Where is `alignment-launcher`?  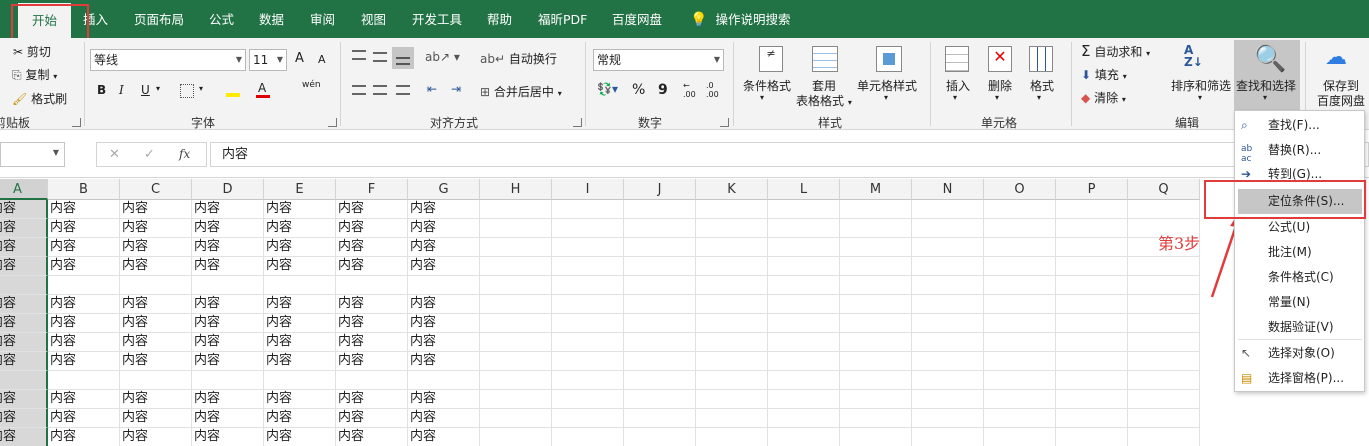
alignment-launcher is located at coordinates (577, 122).